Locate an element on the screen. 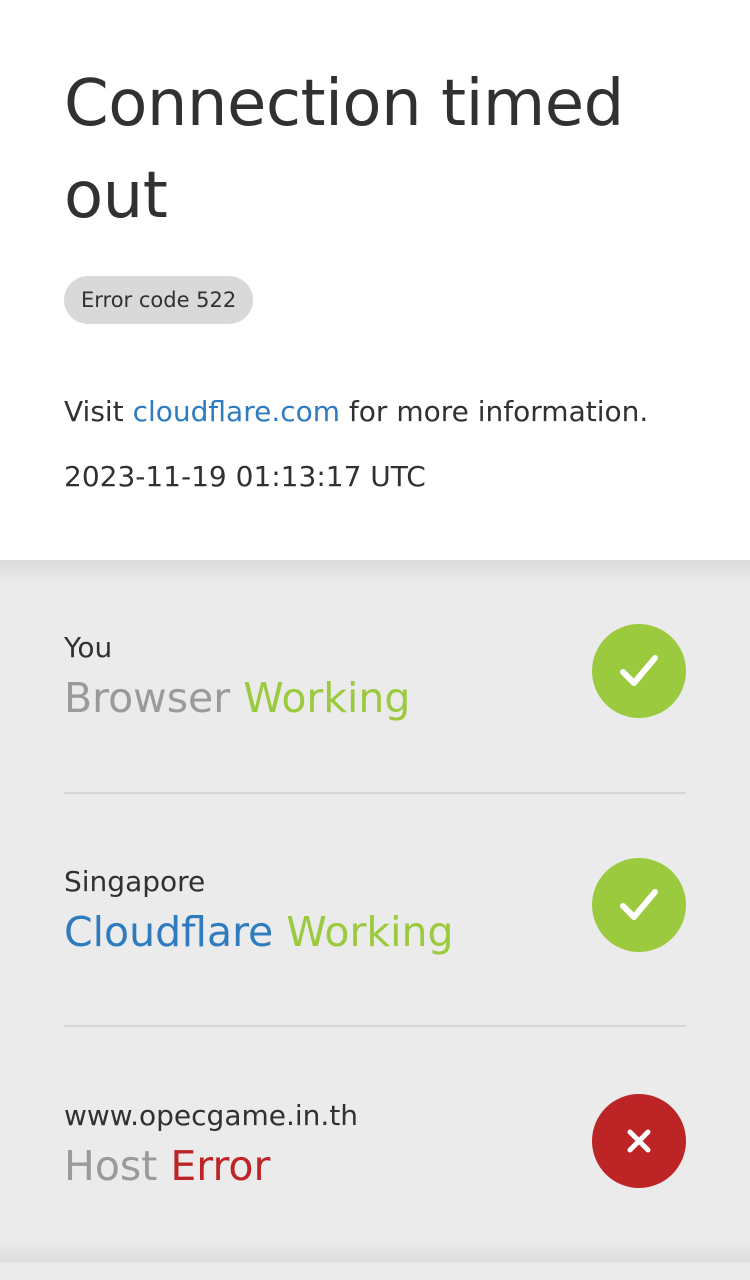 The image size is (750, 1280). visit-suffix: for more information. is located at coordinates (494, 411).